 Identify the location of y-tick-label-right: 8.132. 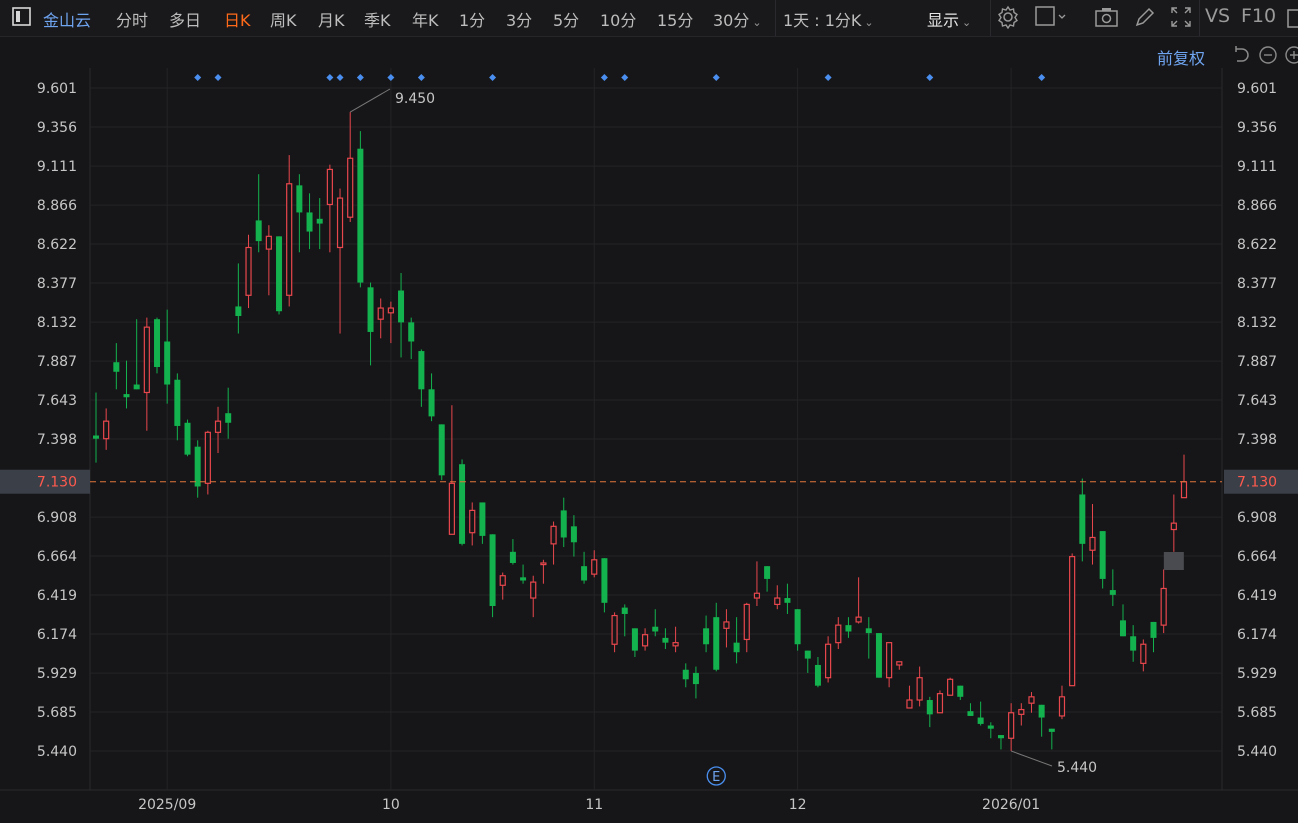
(1257, 323).